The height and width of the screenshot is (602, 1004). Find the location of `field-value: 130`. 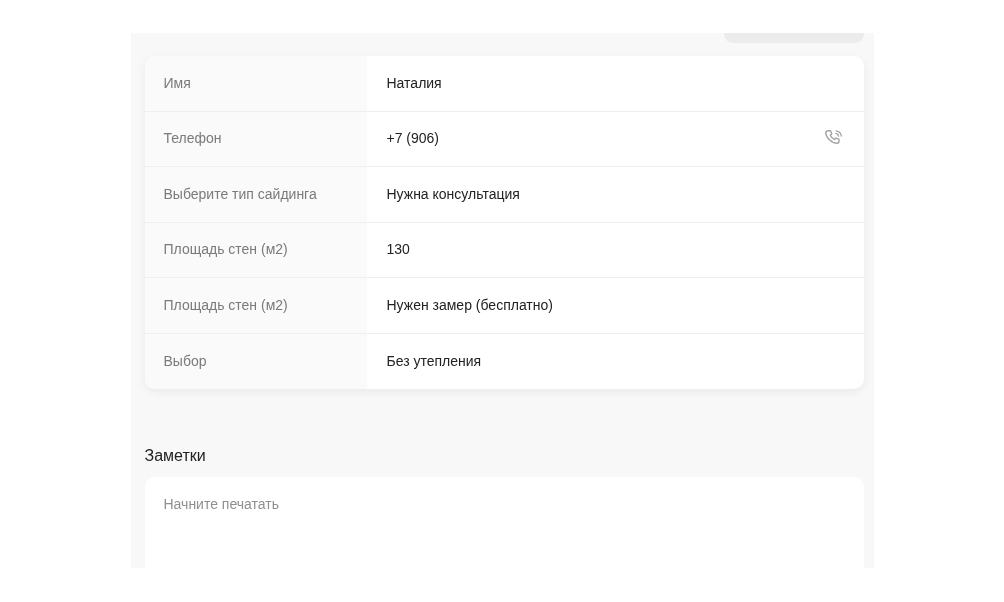

field-value: 130 is located at coordinates (398, 250).